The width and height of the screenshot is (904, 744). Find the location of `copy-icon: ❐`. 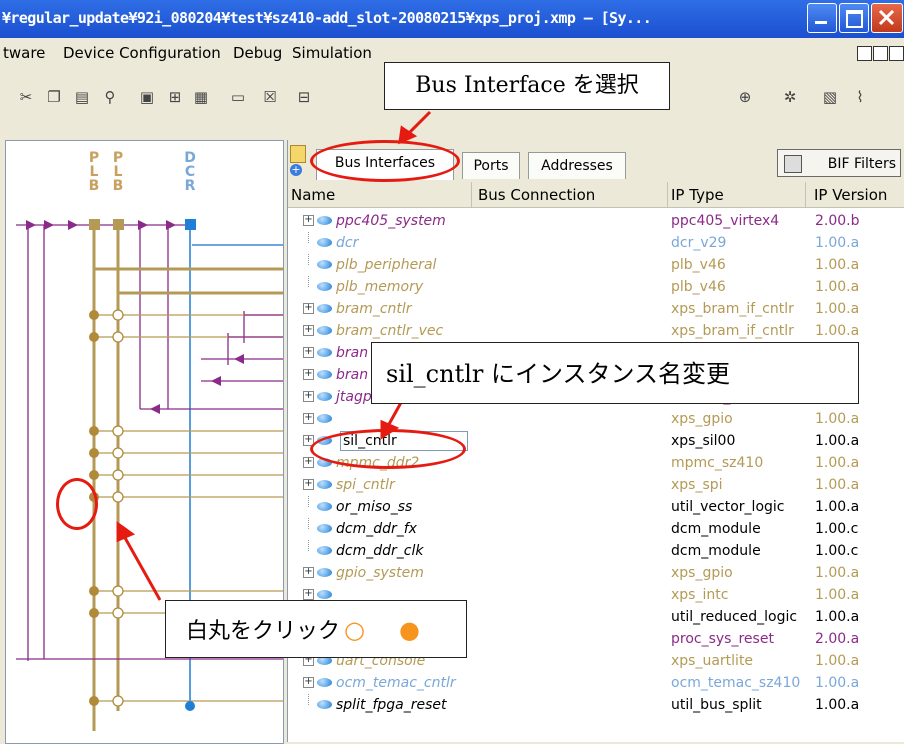

copy-icon: ❐ is located at coordinates (54, 97).